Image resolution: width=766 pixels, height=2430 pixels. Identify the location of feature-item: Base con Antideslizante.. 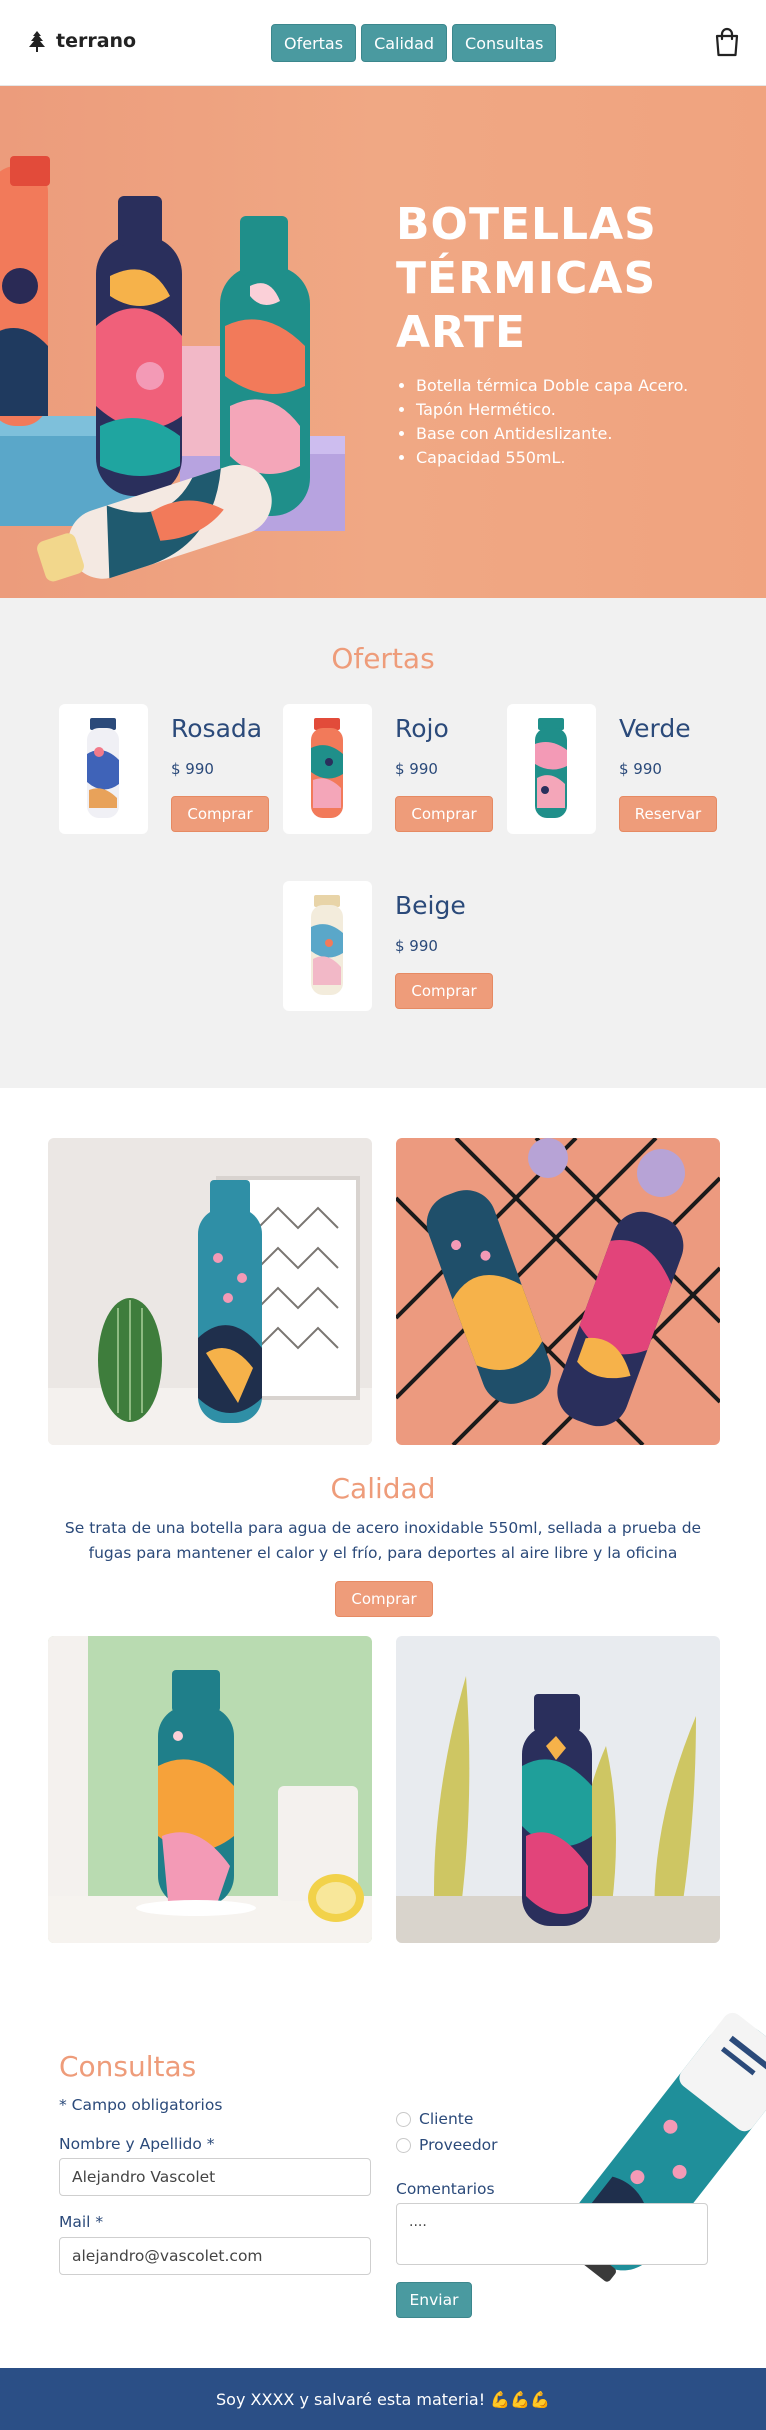
(552, 434).